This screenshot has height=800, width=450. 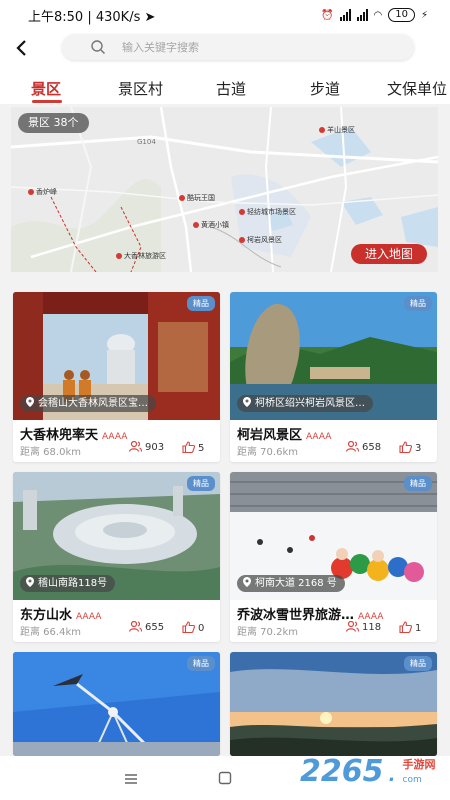 What do you see at coordinates (267, 452) in the screenshot?
I see `distance-text: 距离 70.6km` at bounding box center [267, 452].